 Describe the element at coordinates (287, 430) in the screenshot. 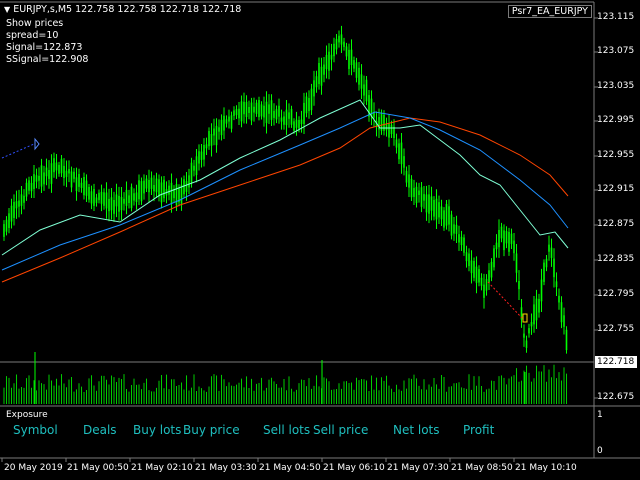

I see `column-sell-lots: Sell lots` at that location.